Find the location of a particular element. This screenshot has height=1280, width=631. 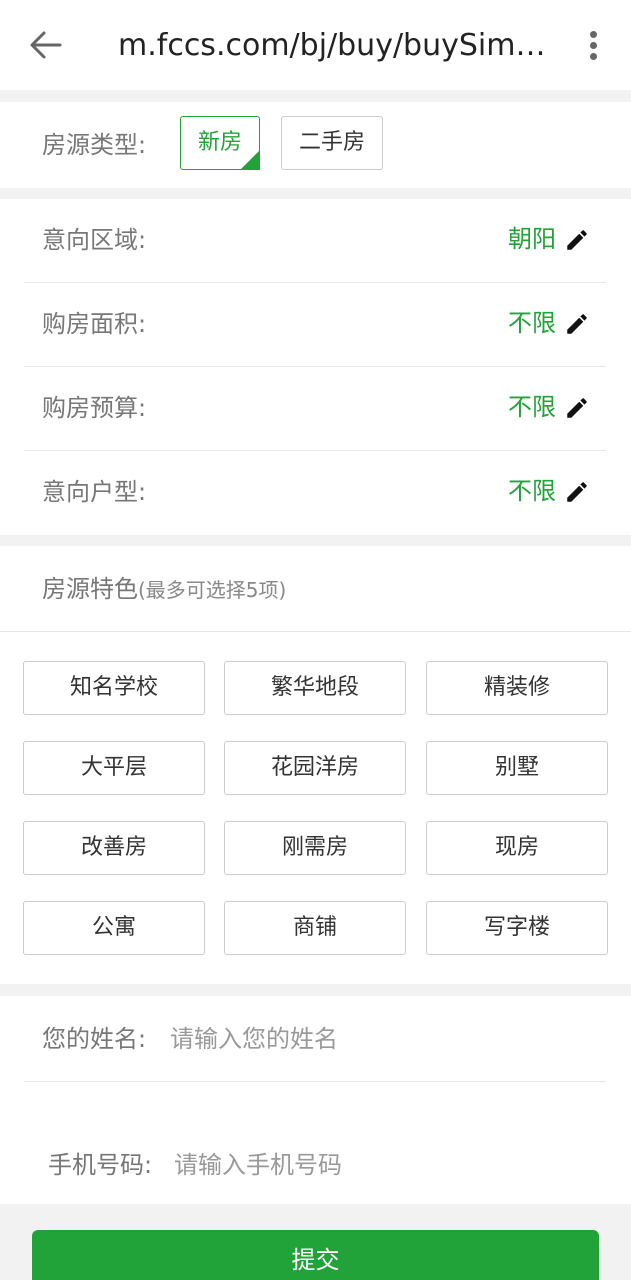

features-title: 房源特色(最多可选择5项) is located at coordinates (164, 589).